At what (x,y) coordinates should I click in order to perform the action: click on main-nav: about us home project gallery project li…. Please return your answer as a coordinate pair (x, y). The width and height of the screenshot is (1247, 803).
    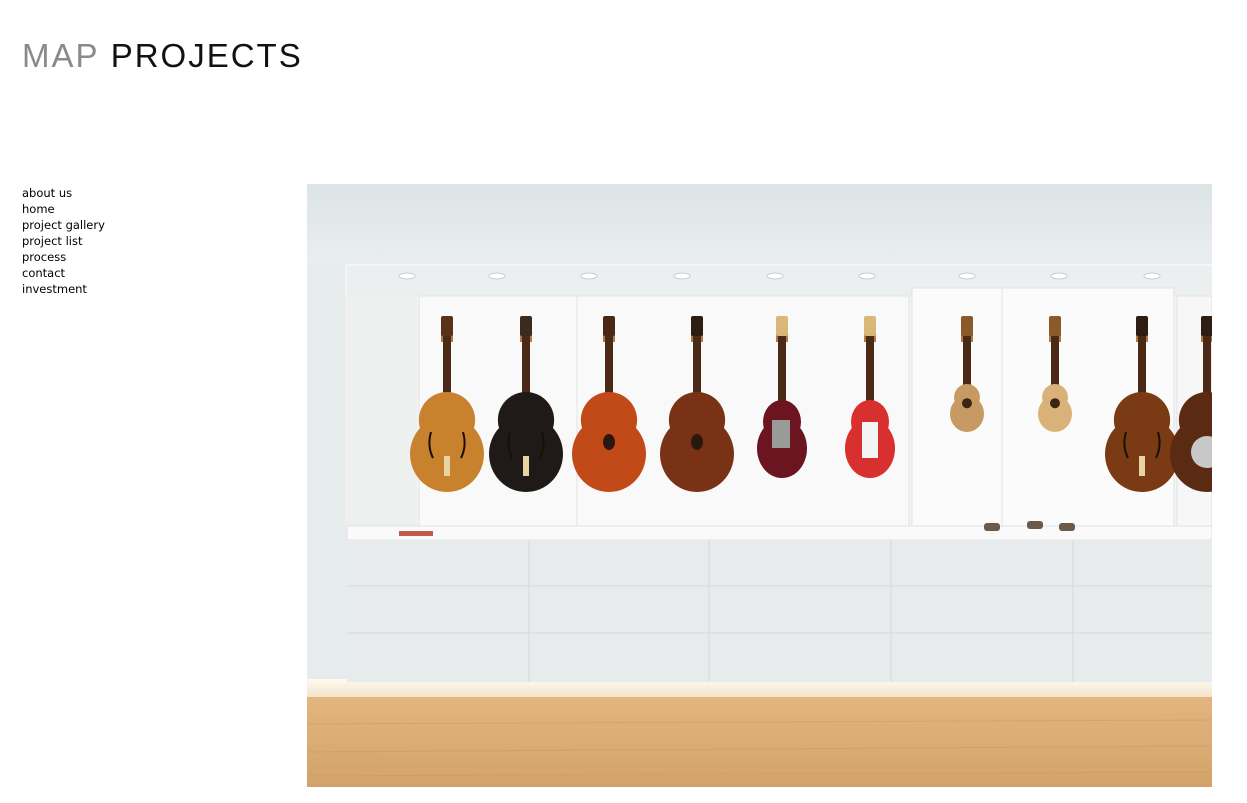
    Looking at the image, I should click on (63, 241).